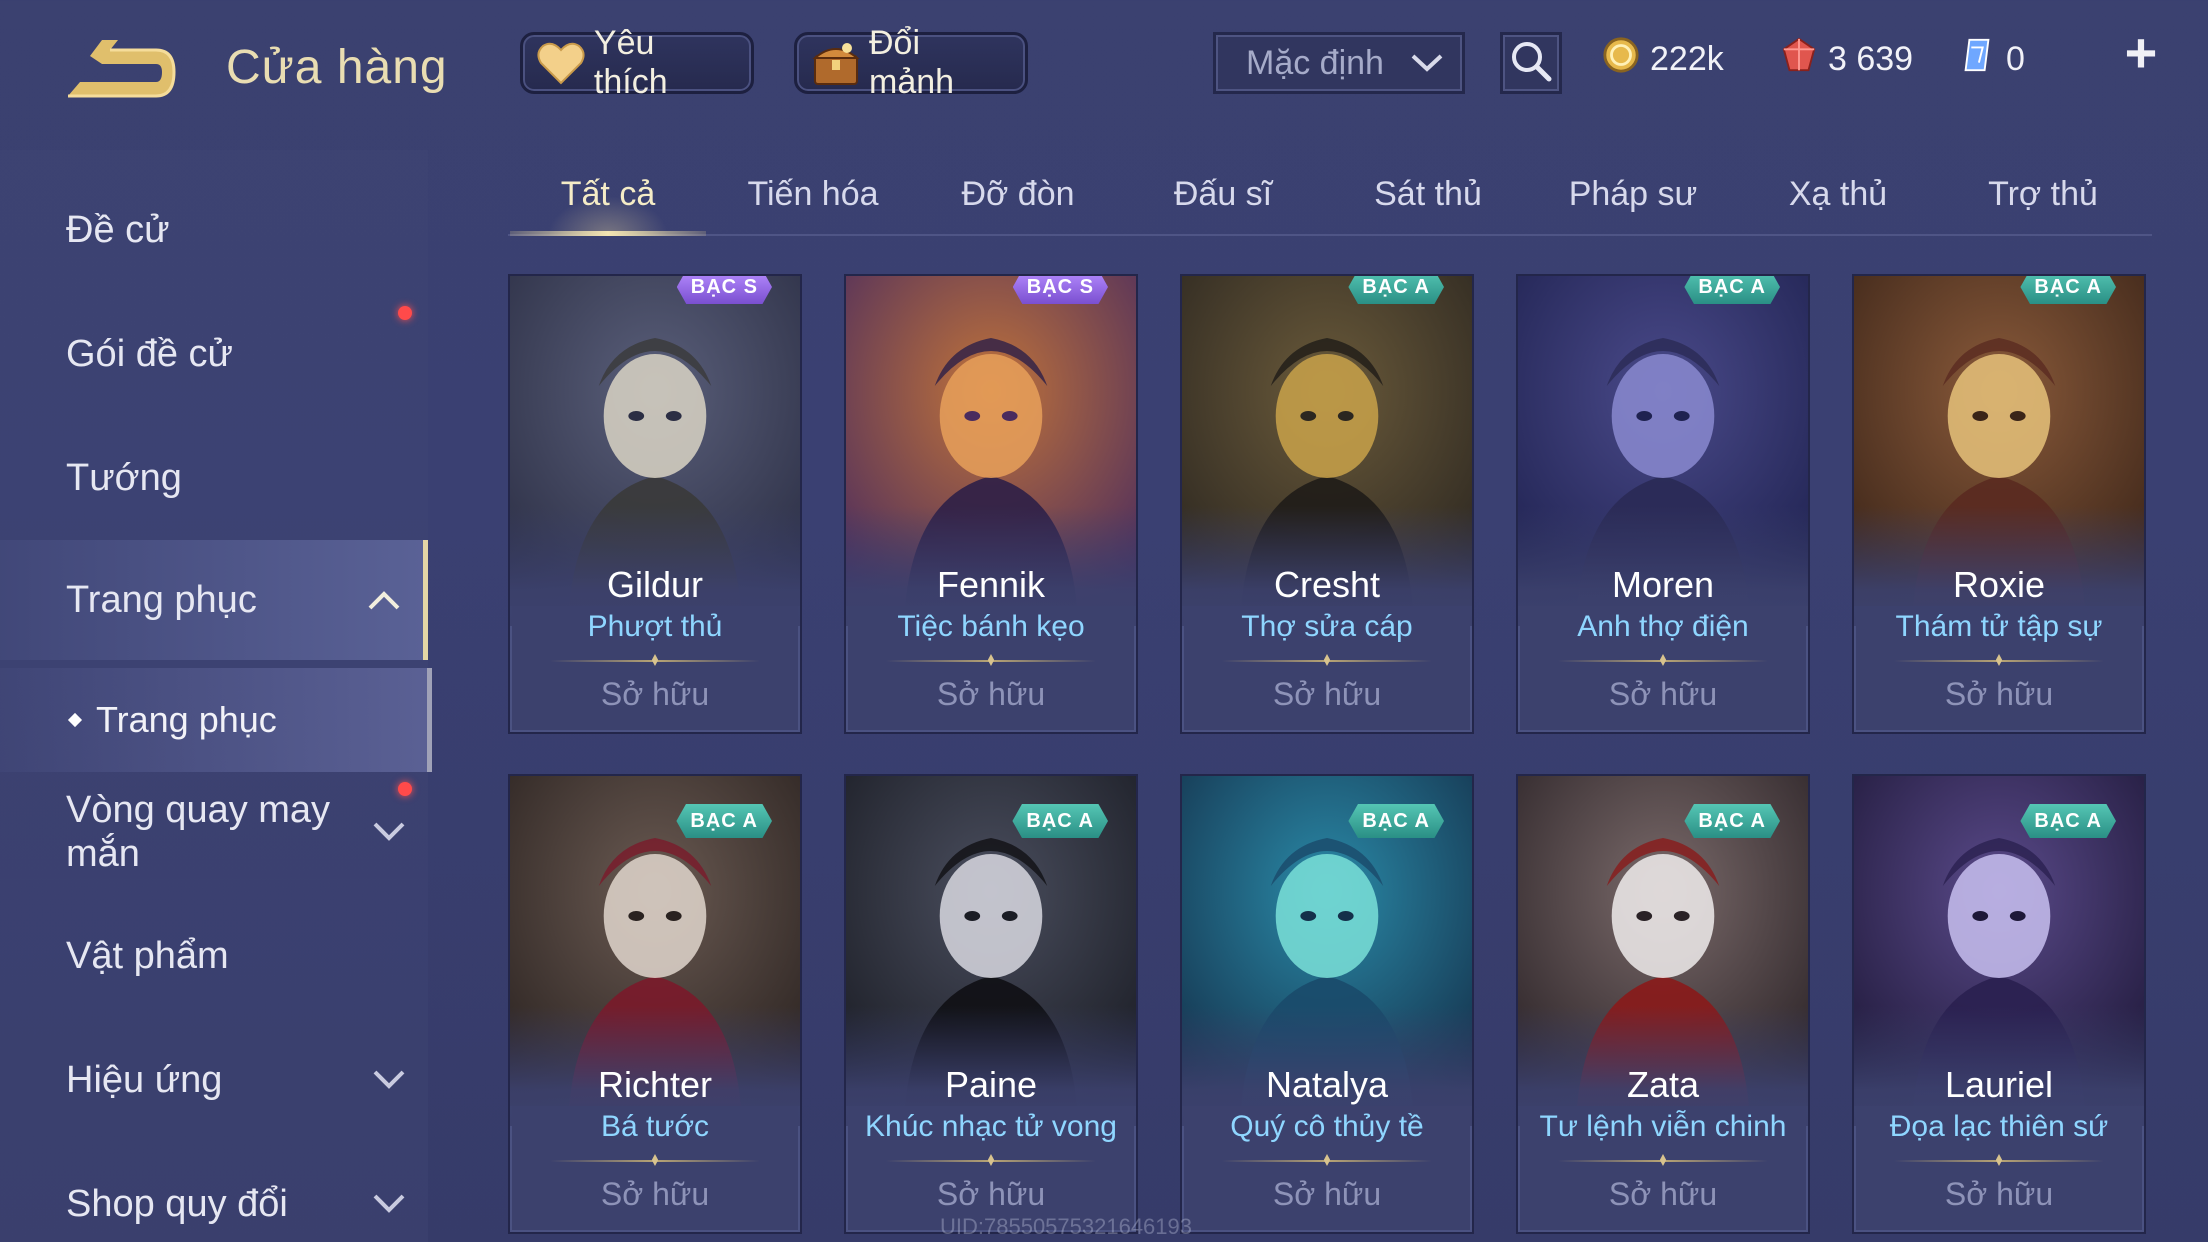  What do you see at coordinates (1871, 58) in the screenshot?
I see `voucher-amount: 3 639` at bounding box center [1871, 58].